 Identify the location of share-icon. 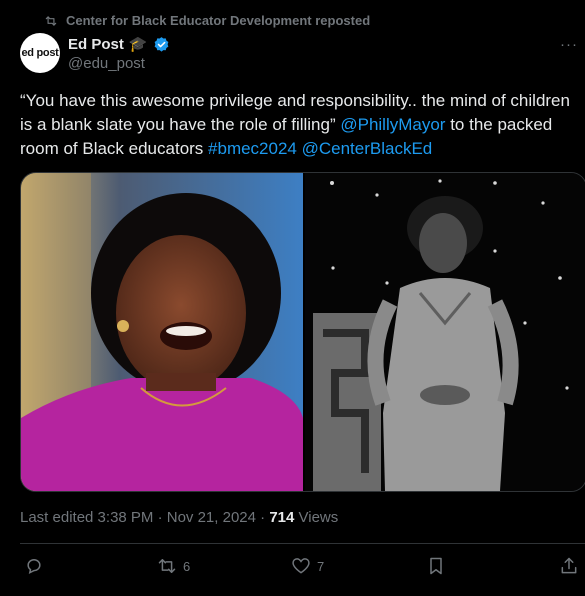
(569, 565).